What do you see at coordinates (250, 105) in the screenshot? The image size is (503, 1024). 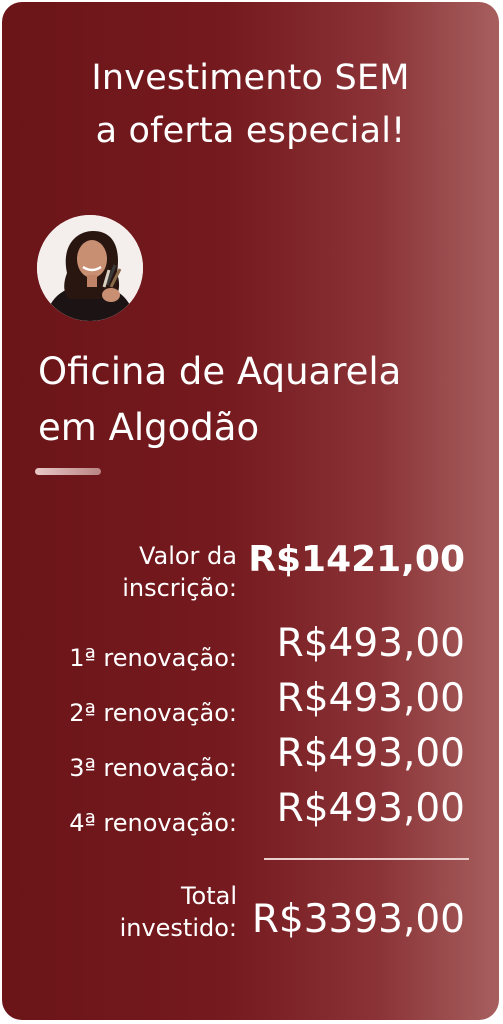 I see `headline: Investimento SEM a oferta especial!` at bounding box center [250, 105].